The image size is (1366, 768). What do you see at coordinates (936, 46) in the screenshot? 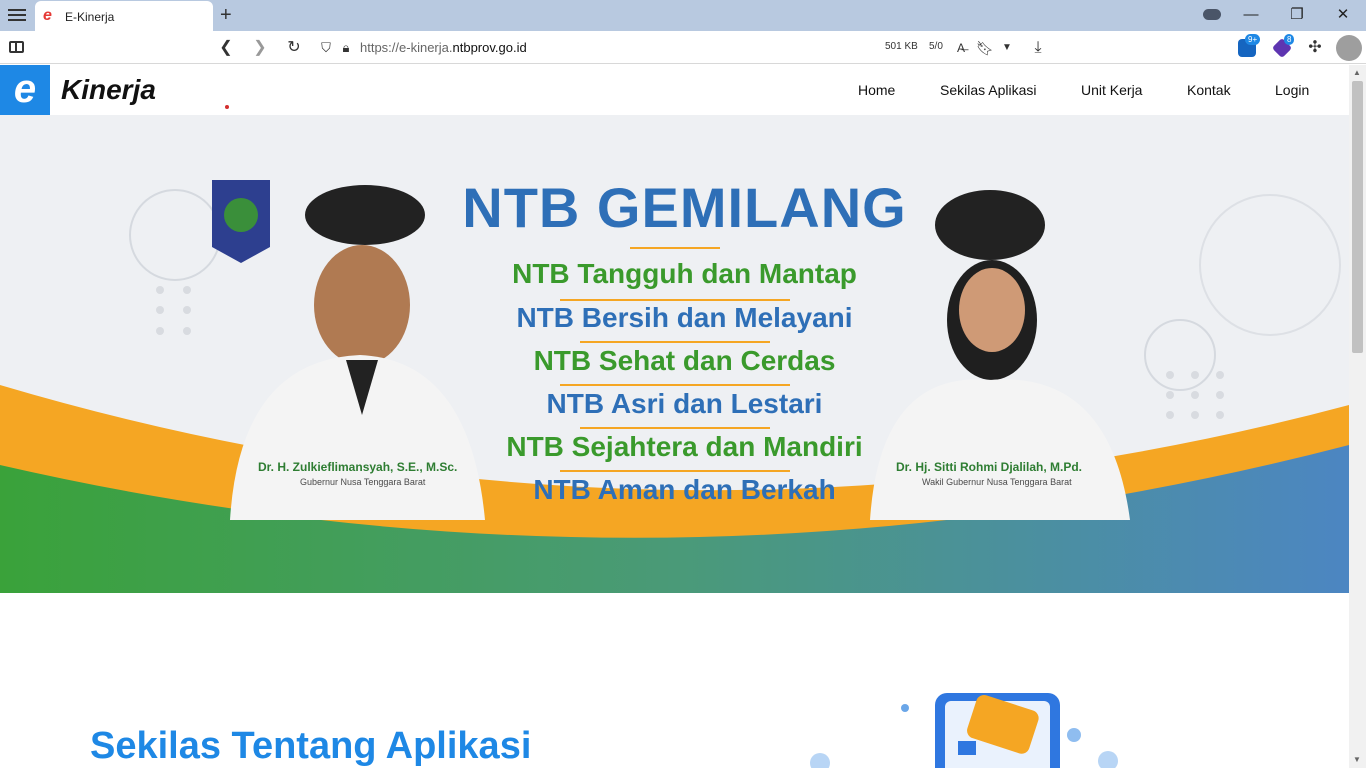
I see `counter-label: 5/0` at bounding box center [936, 46].